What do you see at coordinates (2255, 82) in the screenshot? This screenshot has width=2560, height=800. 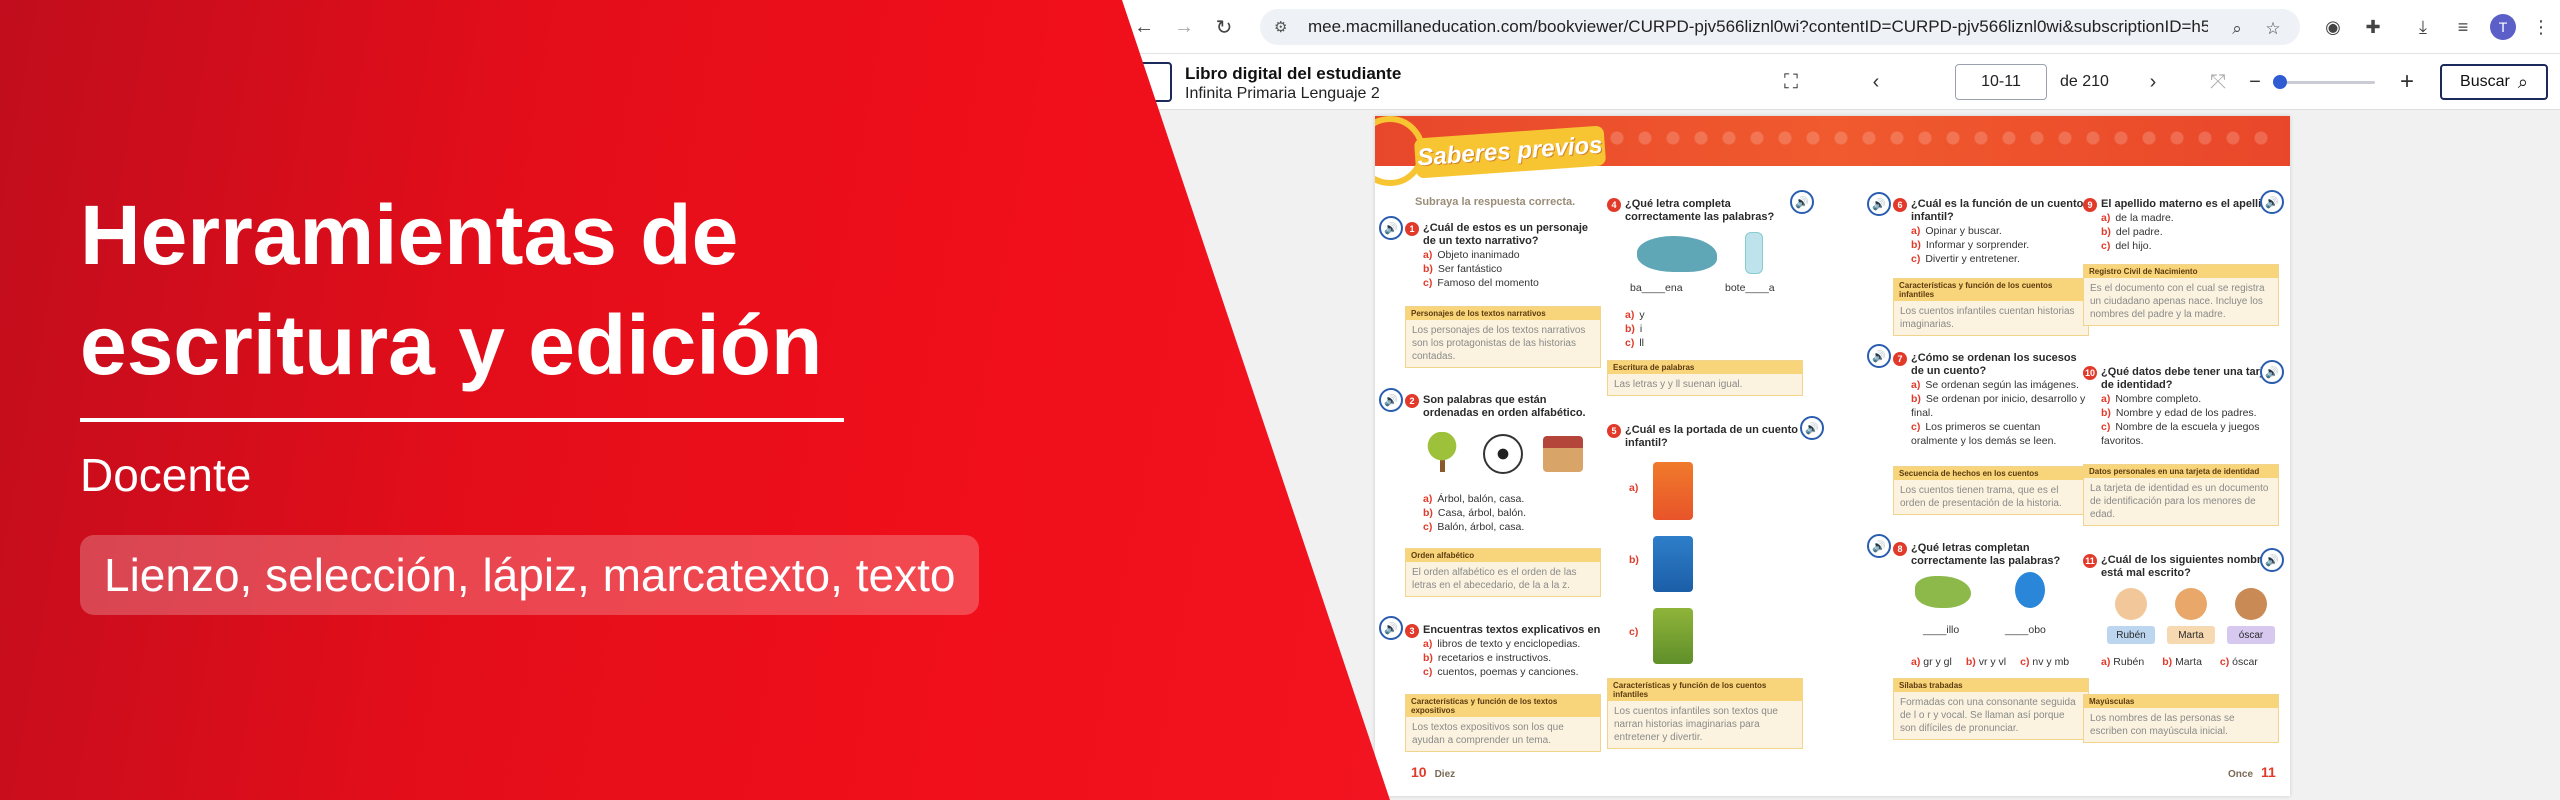 I see `zoom-out-icon: −` at bounding box center [2255, 82].